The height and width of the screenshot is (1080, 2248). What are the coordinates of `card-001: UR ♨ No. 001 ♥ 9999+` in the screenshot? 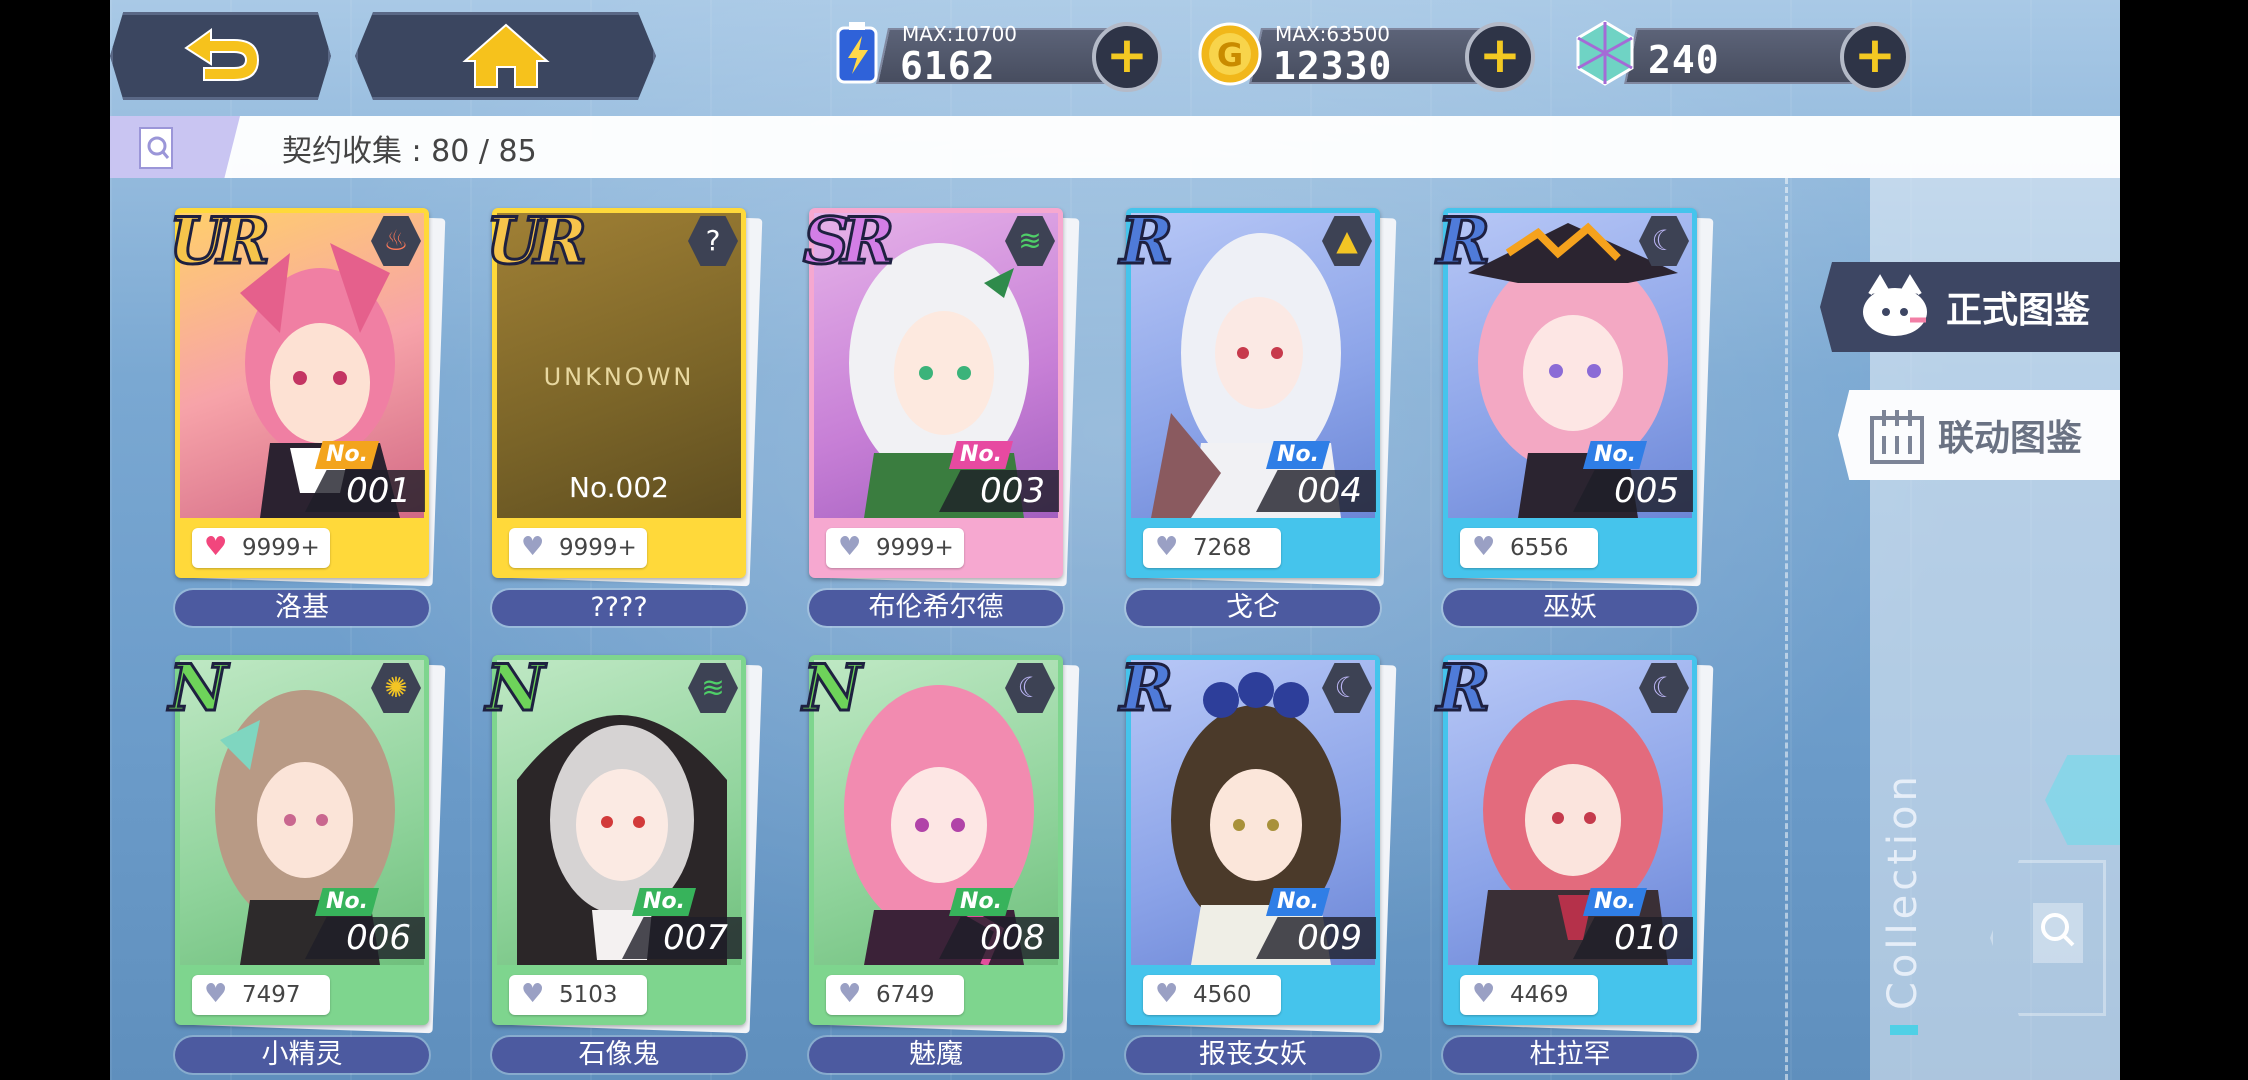 It's located at (307, 395).